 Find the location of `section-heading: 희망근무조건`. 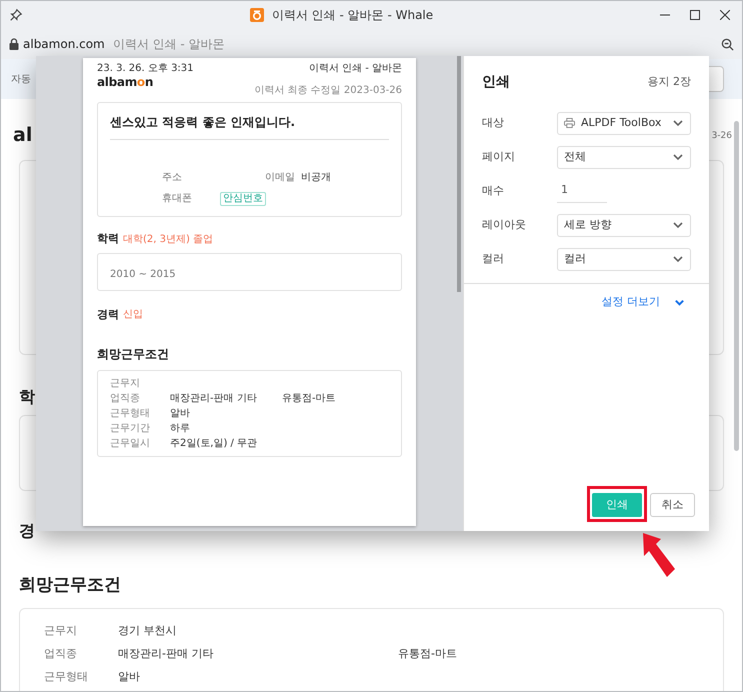

section-heading: 희망근무조건 is located at coordinates (70, 584).